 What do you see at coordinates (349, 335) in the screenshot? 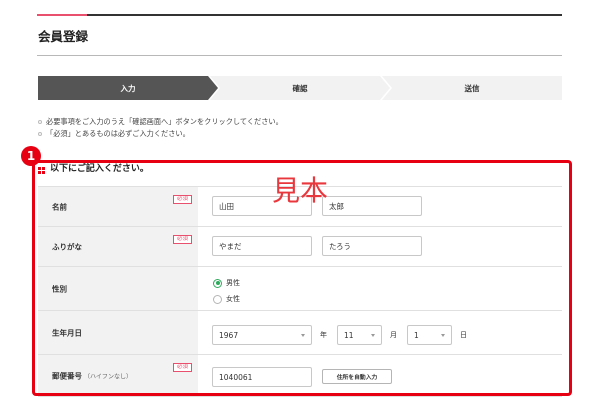
I see `select-value: 11` at bounding box center [349, 335].